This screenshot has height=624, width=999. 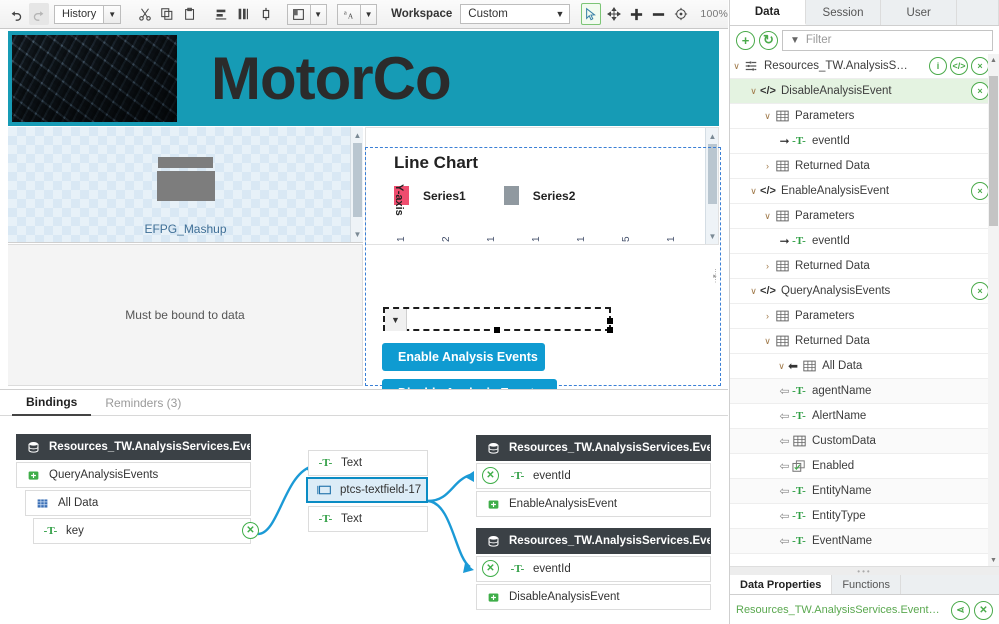 I want to click on align-horizontal-icon, so click(x=221, y=14).